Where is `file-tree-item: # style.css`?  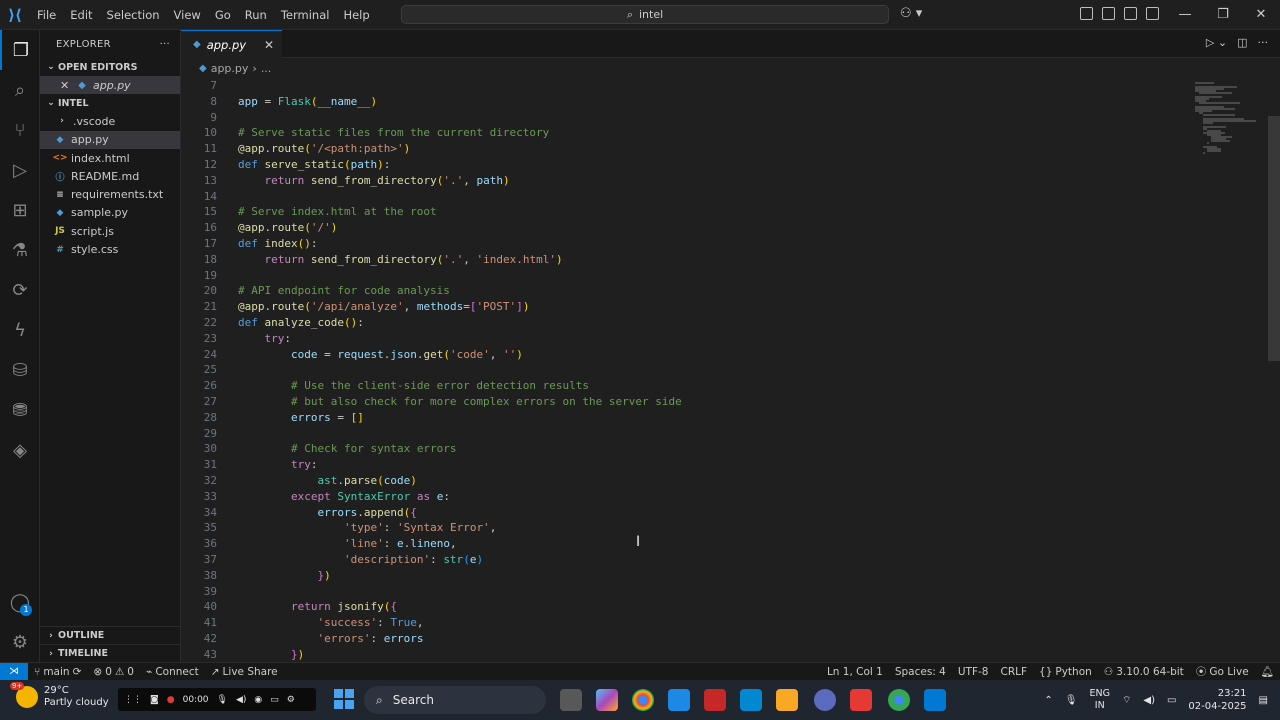 file-tree-item: # style.css is located at coordinates (110, 249).